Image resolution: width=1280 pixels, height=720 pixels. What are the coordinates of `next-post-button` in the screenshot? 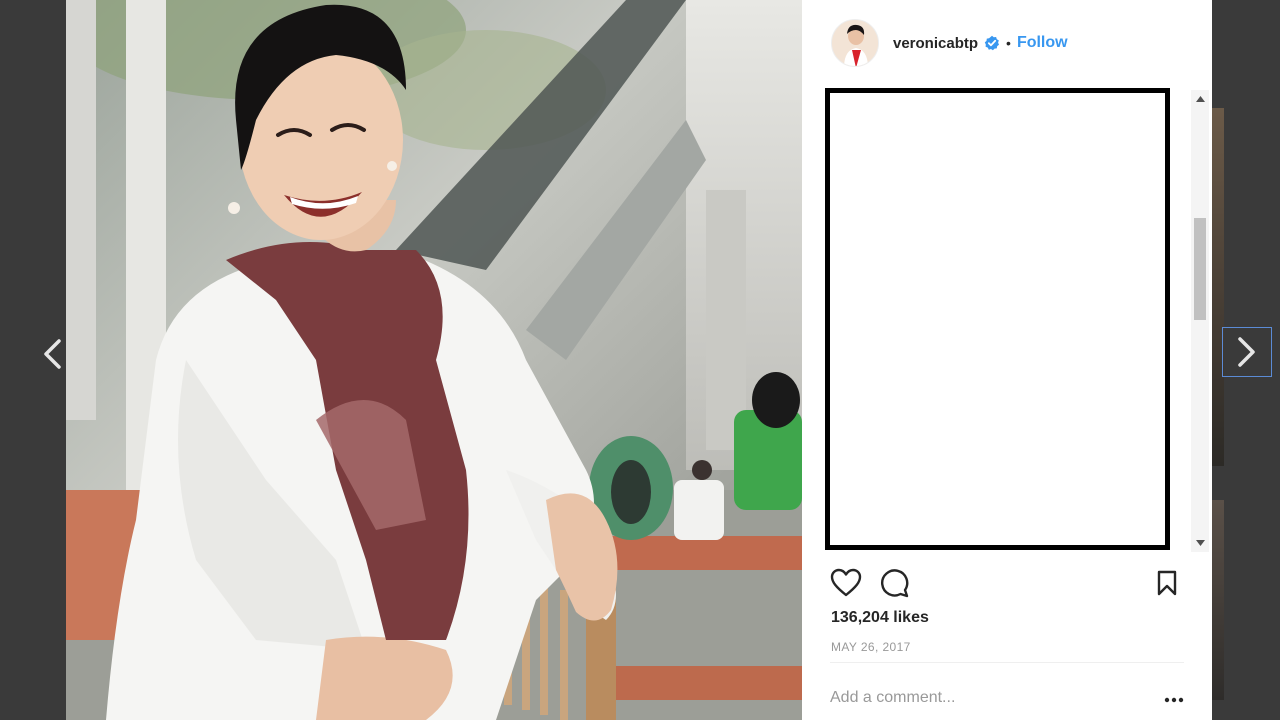 It's located at (1247, 352).